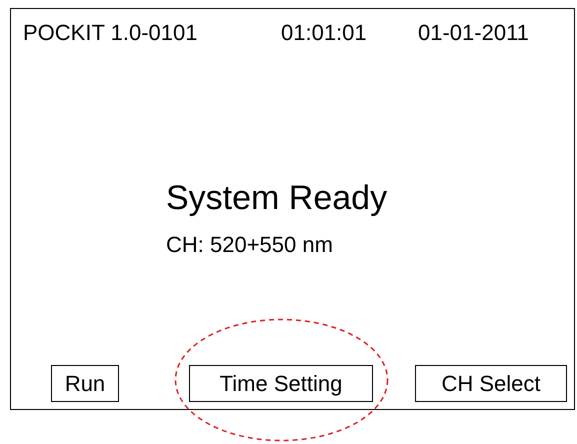  I want to click on channel-label: CH: 520+550 nm, so click(250, 245).